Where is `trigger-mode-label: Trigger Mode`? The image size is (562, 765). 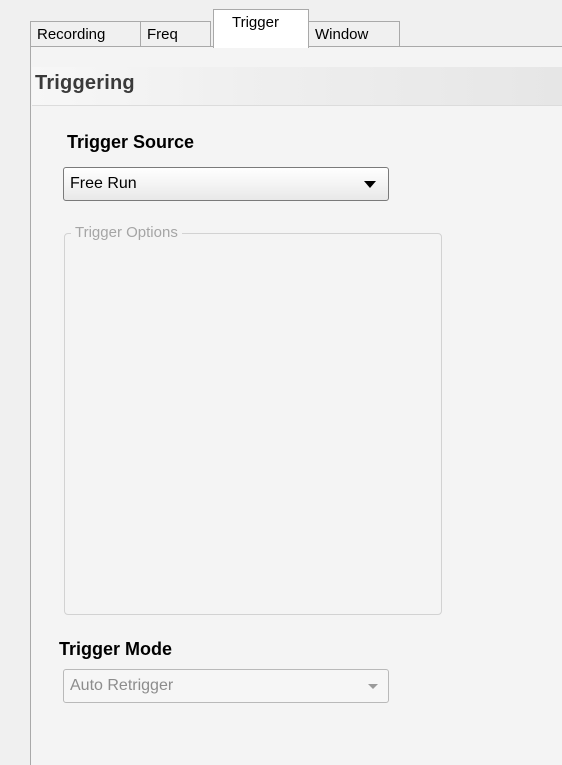
trigger-mode-label: Trigger Mode is located at coordinates (116, 649).